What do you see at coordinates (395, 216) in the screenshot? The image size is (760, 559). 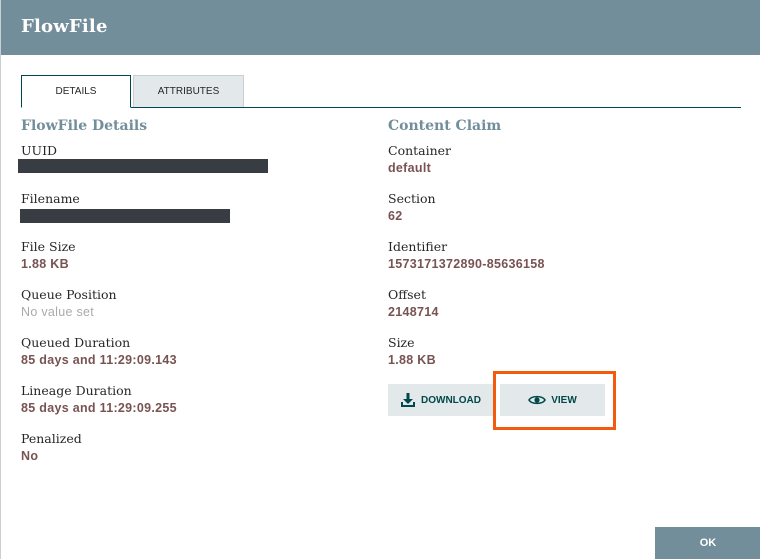 I see `section-value: 62` at bounding box center [395, 216].